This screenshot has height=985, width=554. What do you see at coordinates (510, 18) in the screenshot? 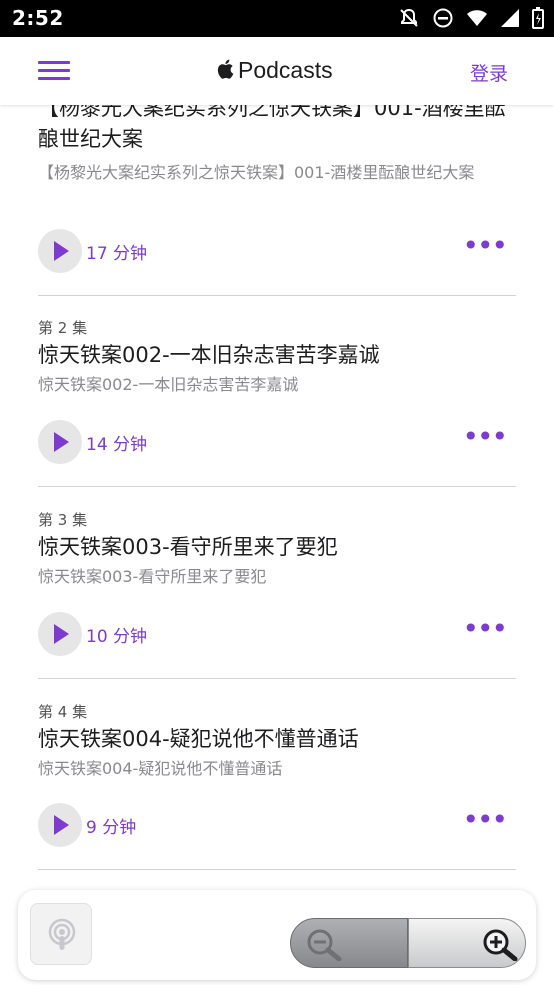
I see `signal-icon` at bounding box center [510, 18].